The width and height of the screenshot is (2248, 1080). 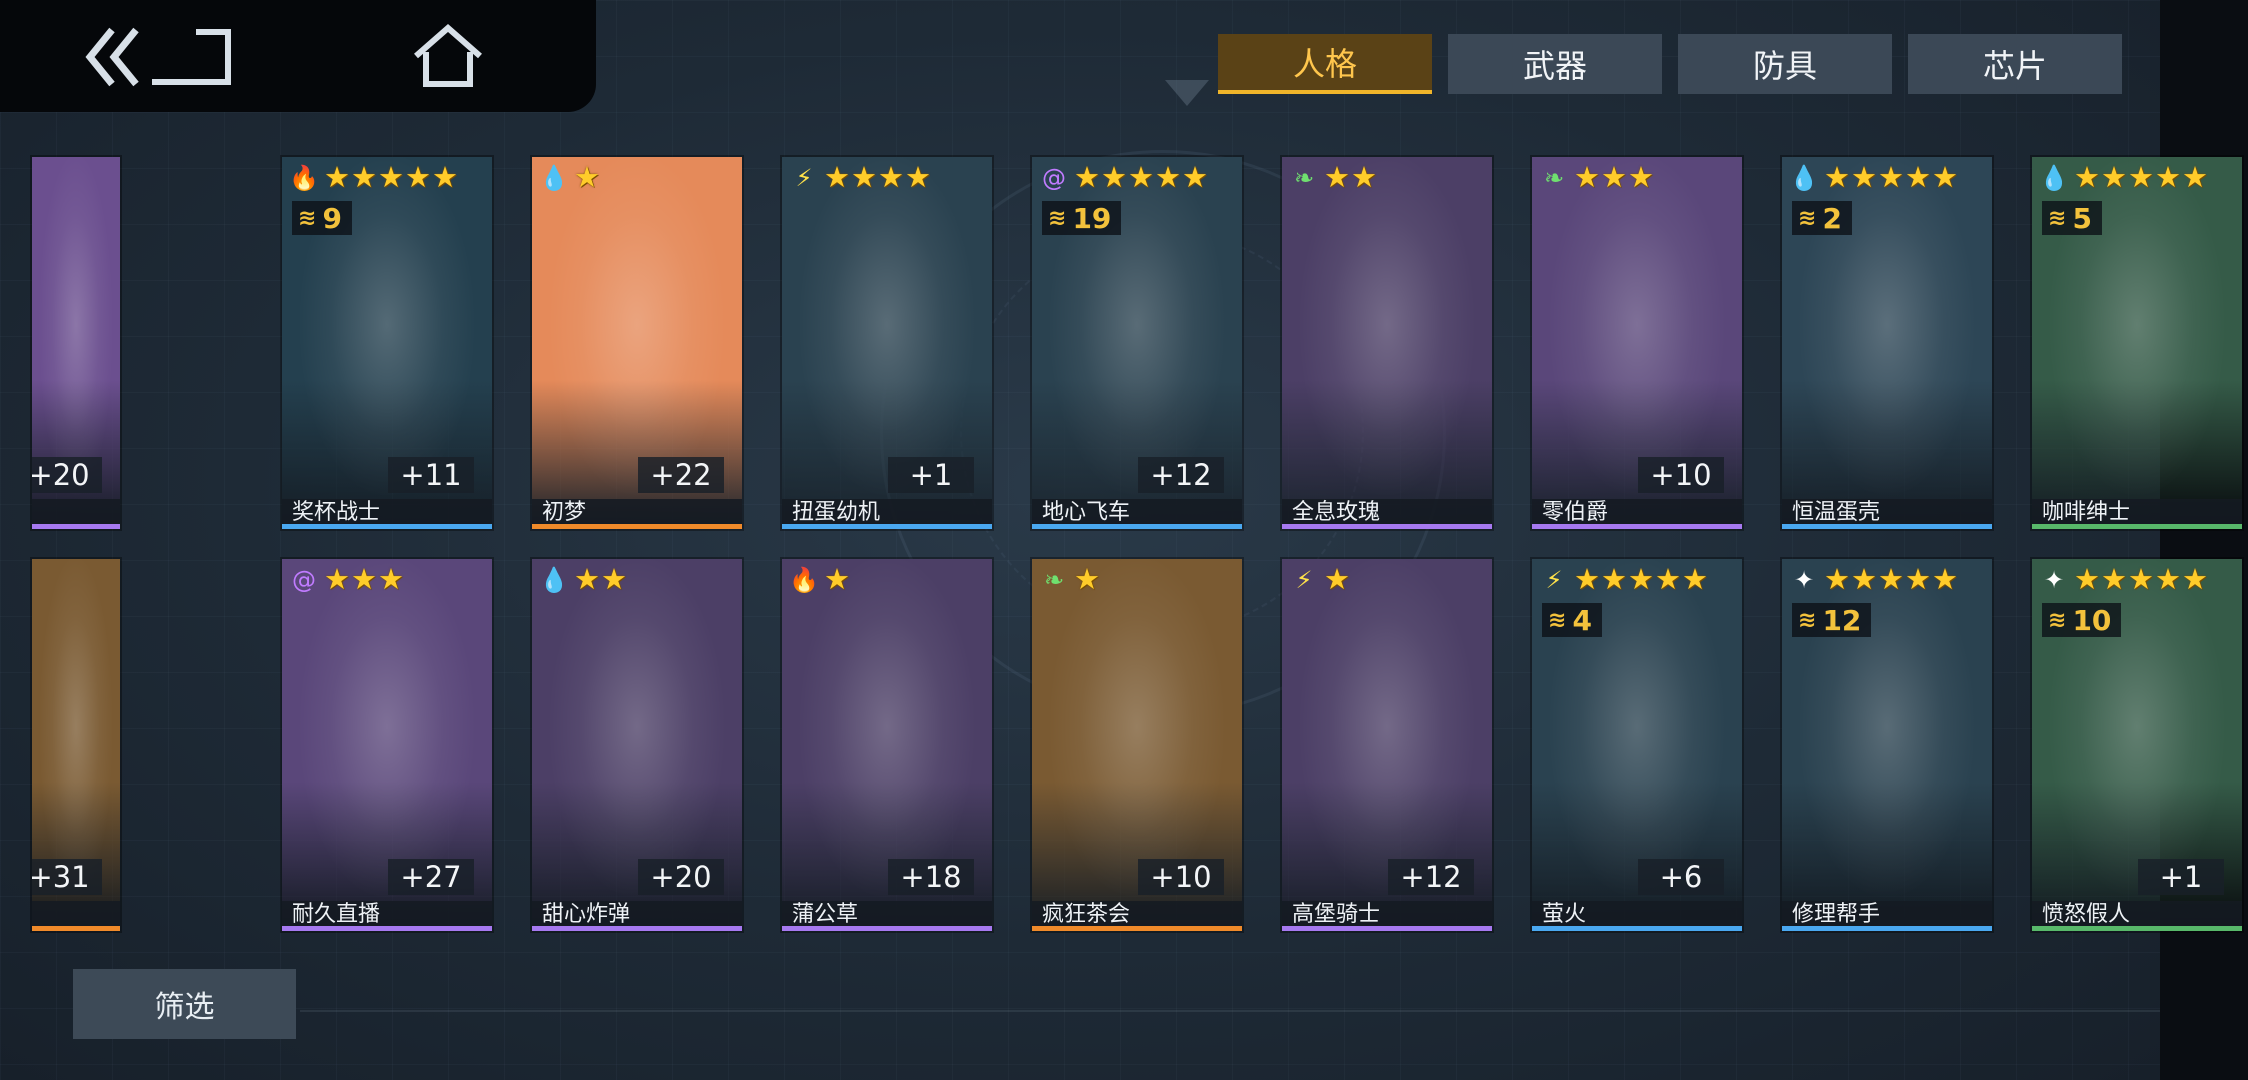 I want to click on stack-count-badge: ≋ 12, so click(x=1832, y=620).